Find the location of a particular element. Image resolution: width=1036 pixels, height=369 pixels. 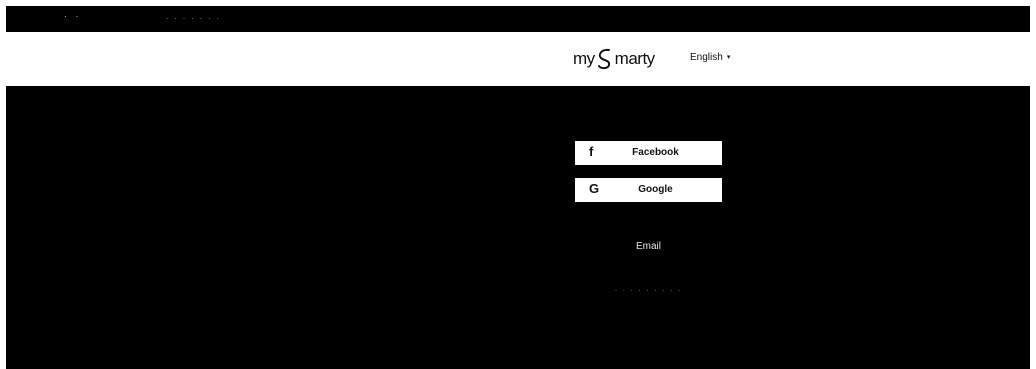

mysmarty-logo: my marty is located at coordinates (614, 59).